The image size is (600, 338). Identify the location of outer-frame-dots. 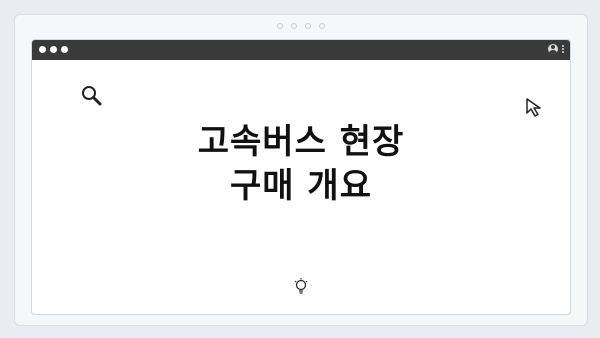
(301, 26).